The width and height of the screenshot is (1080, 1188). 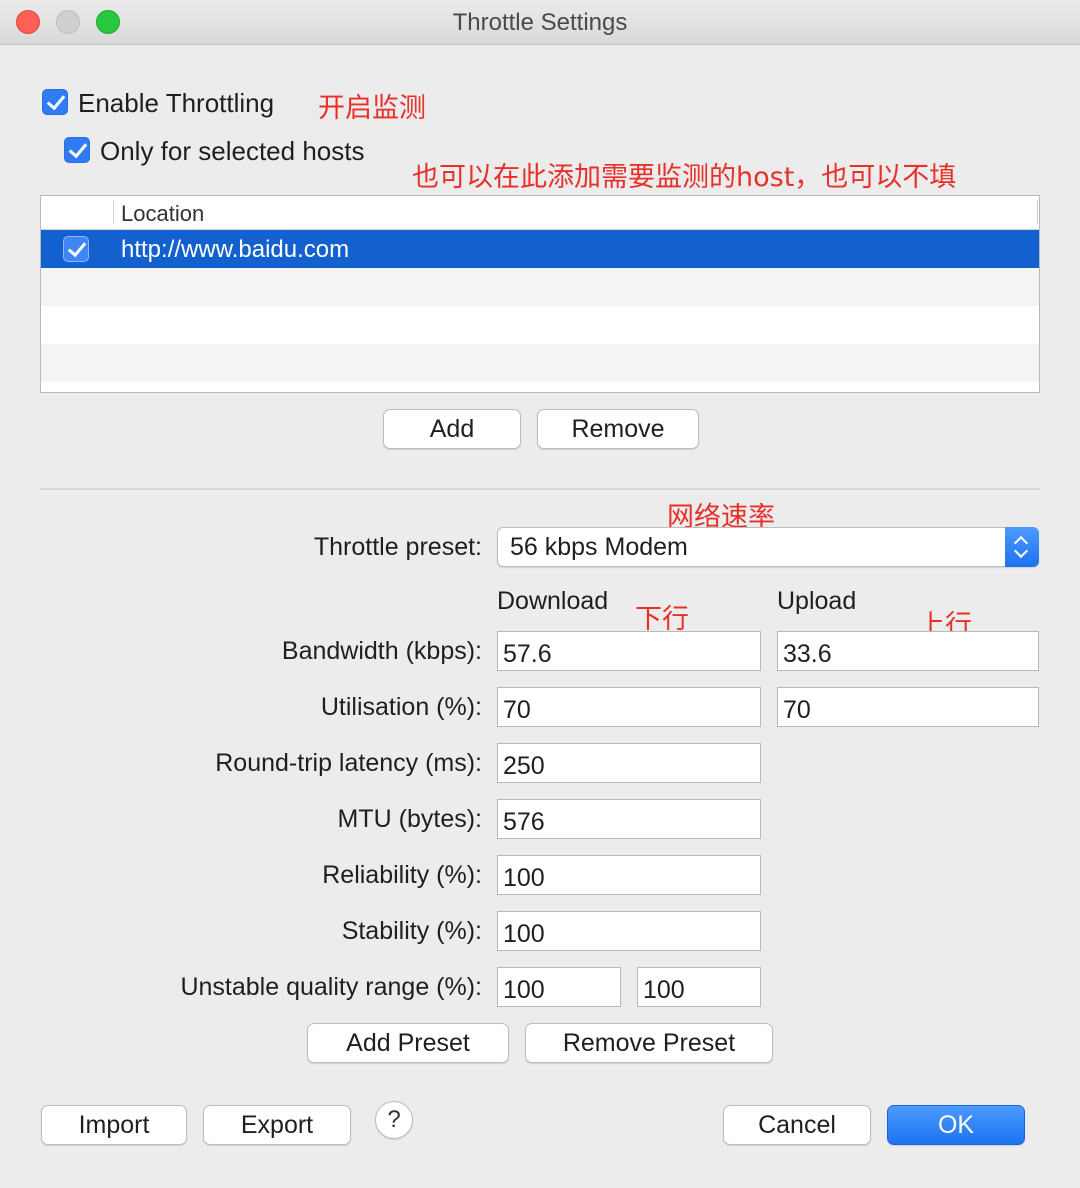 What do you see at coordinates (956, 1125) in the screenshot?
I see `ok-button: OK` at bounding box center [956, 1125].